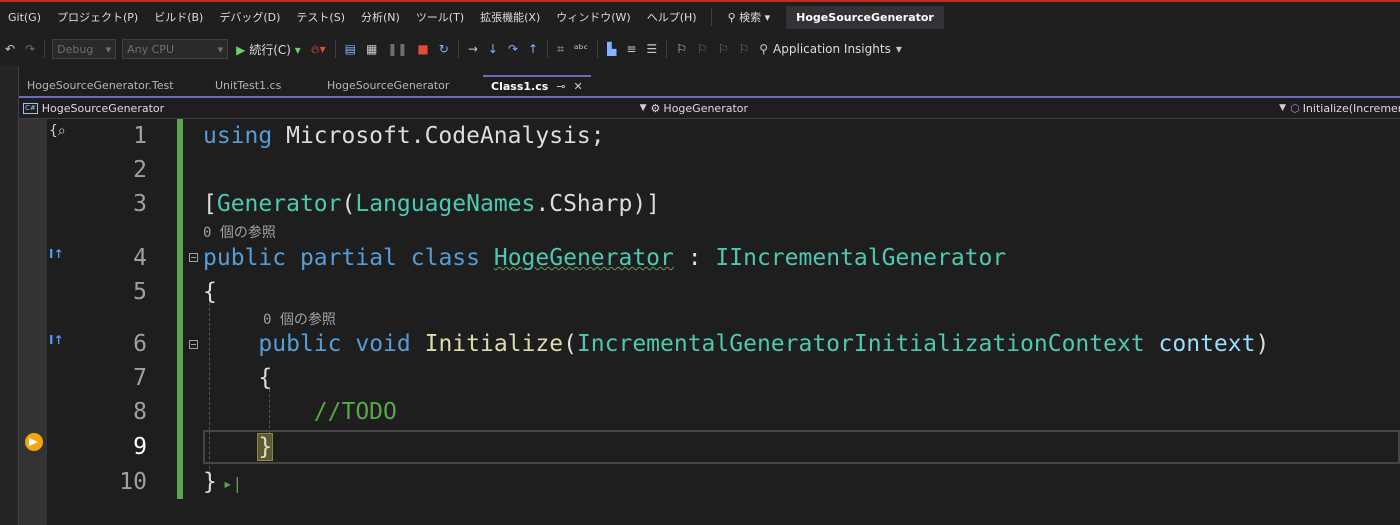  Describe the element at coordinates (84, 49) in the screenshot. I see `solution-configuration-select: Debug ▾` at that location.